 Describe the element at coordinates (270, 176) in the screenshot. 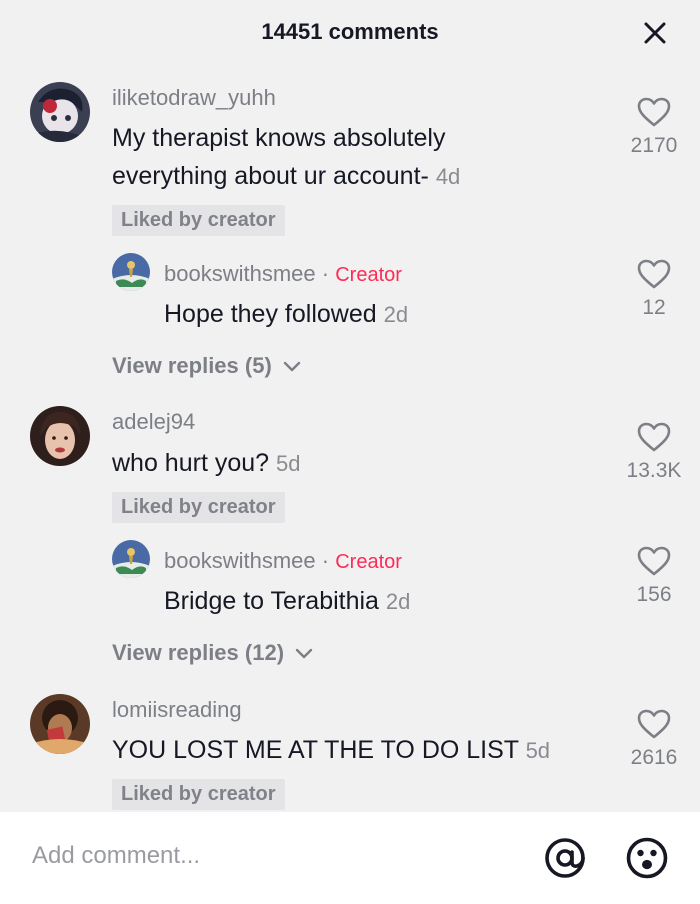

I see `comment-text-line2: everything about ur account-` at that location.